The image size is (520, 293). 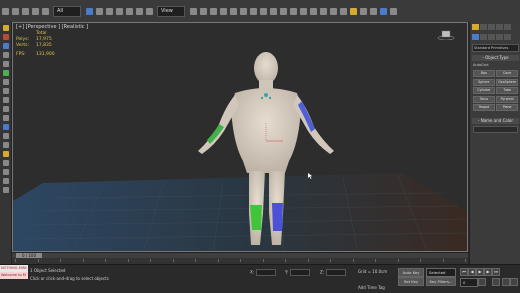 I want to click on primitive-button-teapot: Teapot, so click(x=484, y=107).